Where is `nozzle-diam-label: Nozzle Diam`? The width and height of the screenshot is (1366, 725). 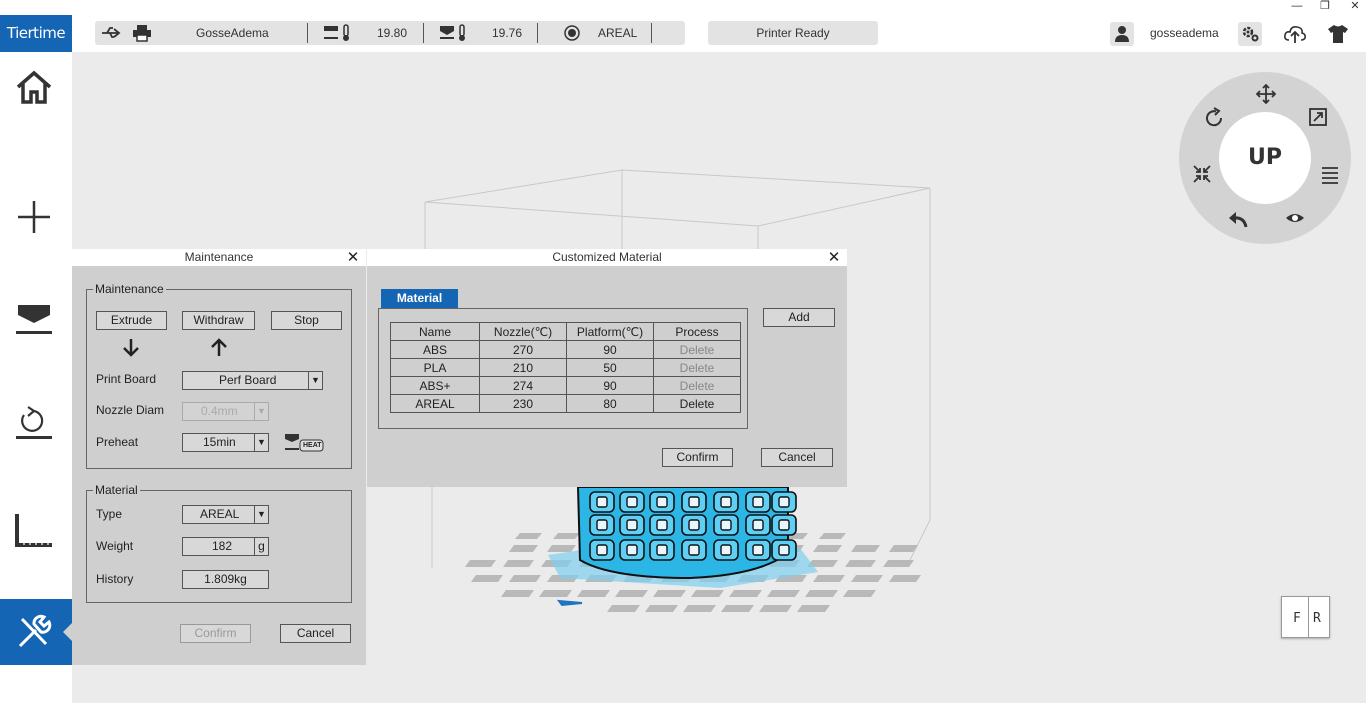
nozzle-diam-label: Nozzle Diam is located at coordinates (130, 410).